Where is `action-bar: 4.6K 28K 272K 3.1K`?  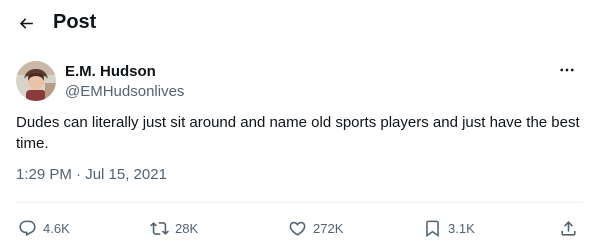 action-bar: 4.6K 28K 272K 3.1K is located at coordinates (299, 228).